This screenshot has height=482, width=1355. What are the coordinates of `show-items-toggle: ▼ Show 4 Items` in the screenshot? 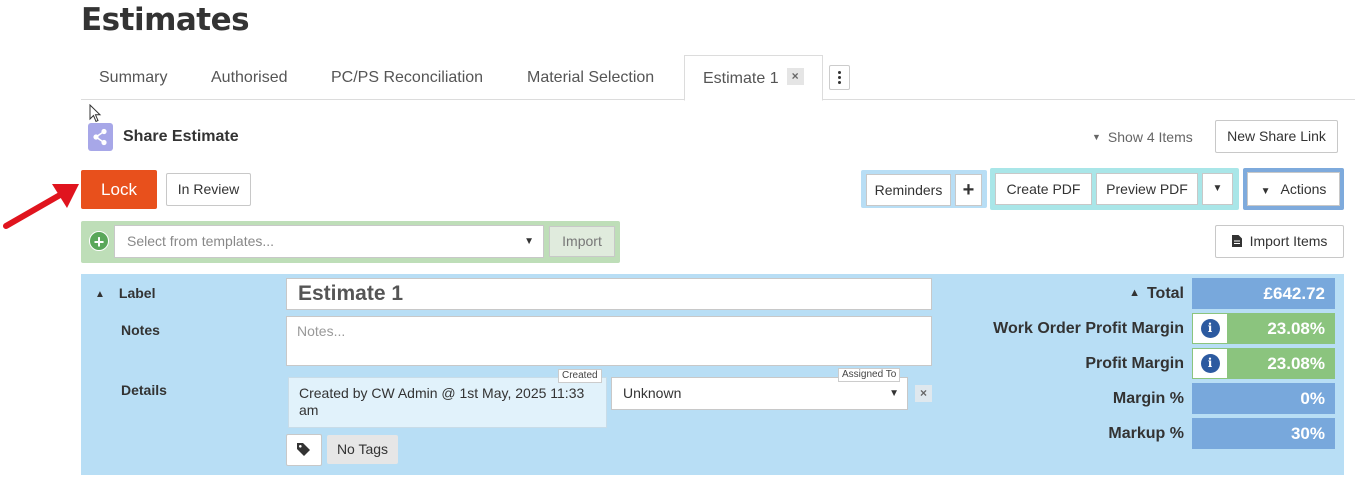 It's located at (1142, 137).